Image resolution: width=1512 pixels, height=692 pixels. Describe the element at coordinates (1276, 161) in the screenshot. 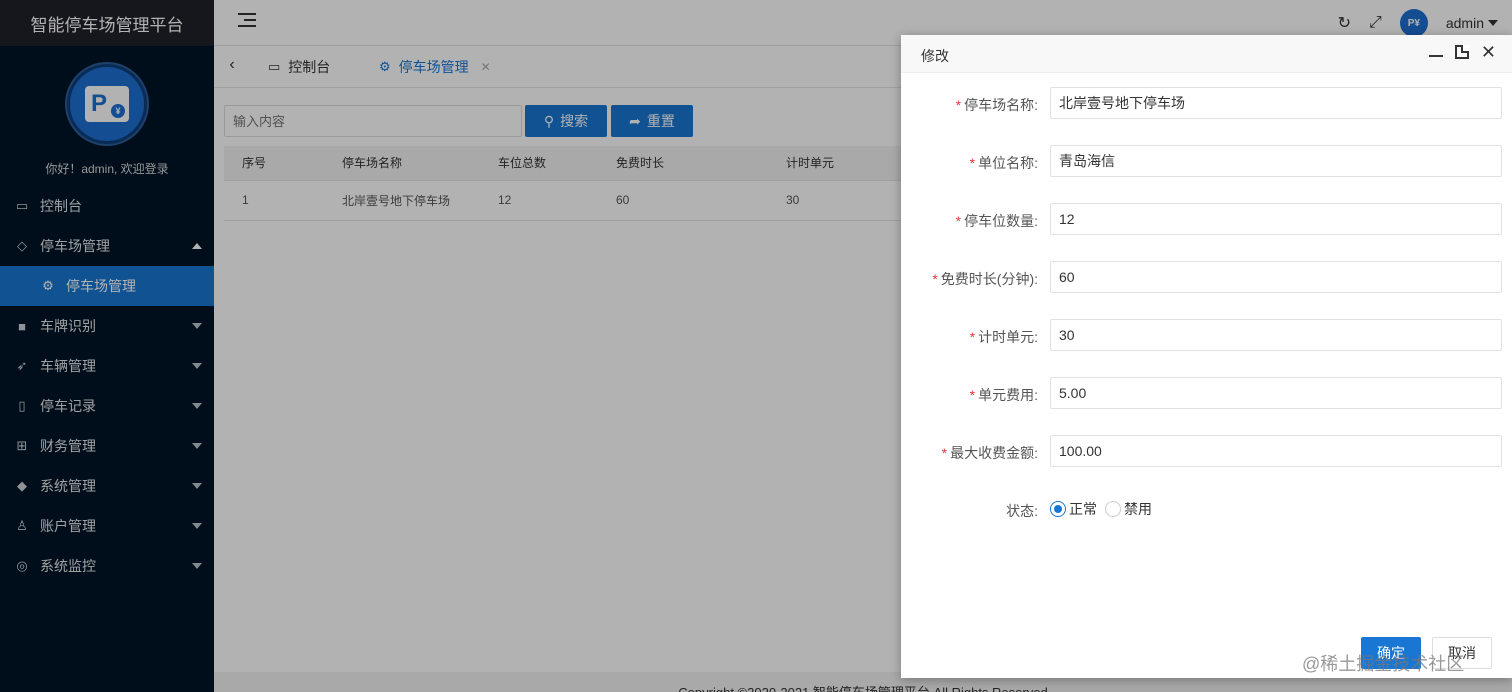

I see `unit-name-field: 青岛海信` at that location.